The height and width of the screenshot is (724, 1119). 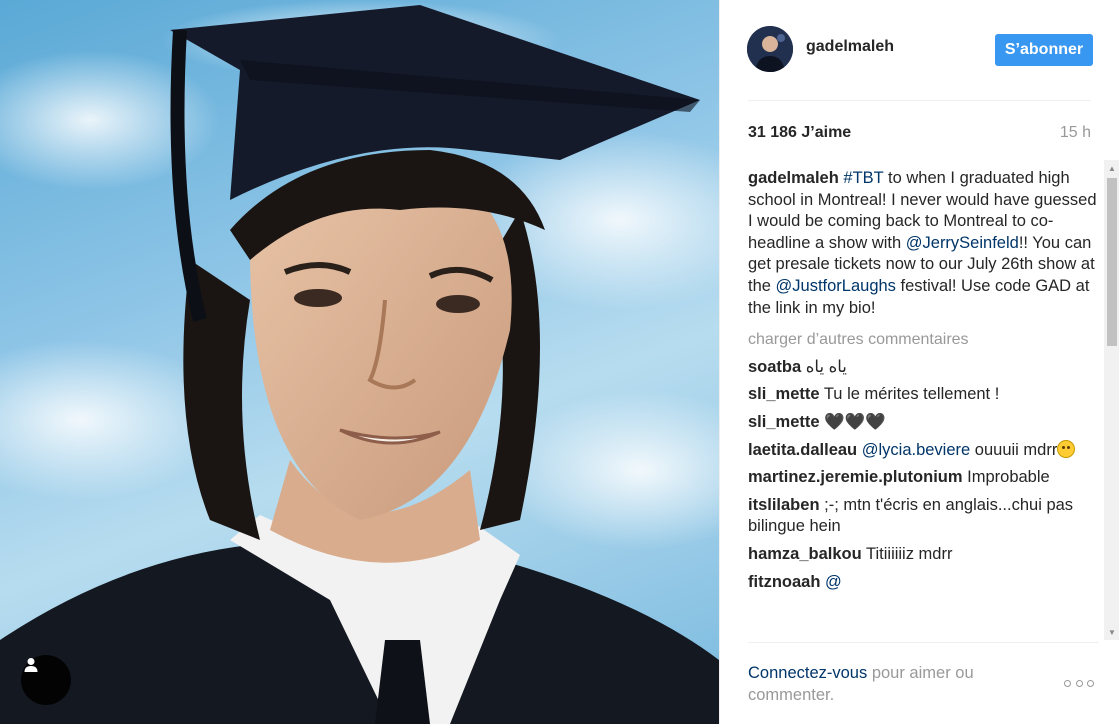 What do you see at coordinates (1008, 477) in the screenshot?
I see `comment-text: Improbable` at bounding box center [1008, 477].